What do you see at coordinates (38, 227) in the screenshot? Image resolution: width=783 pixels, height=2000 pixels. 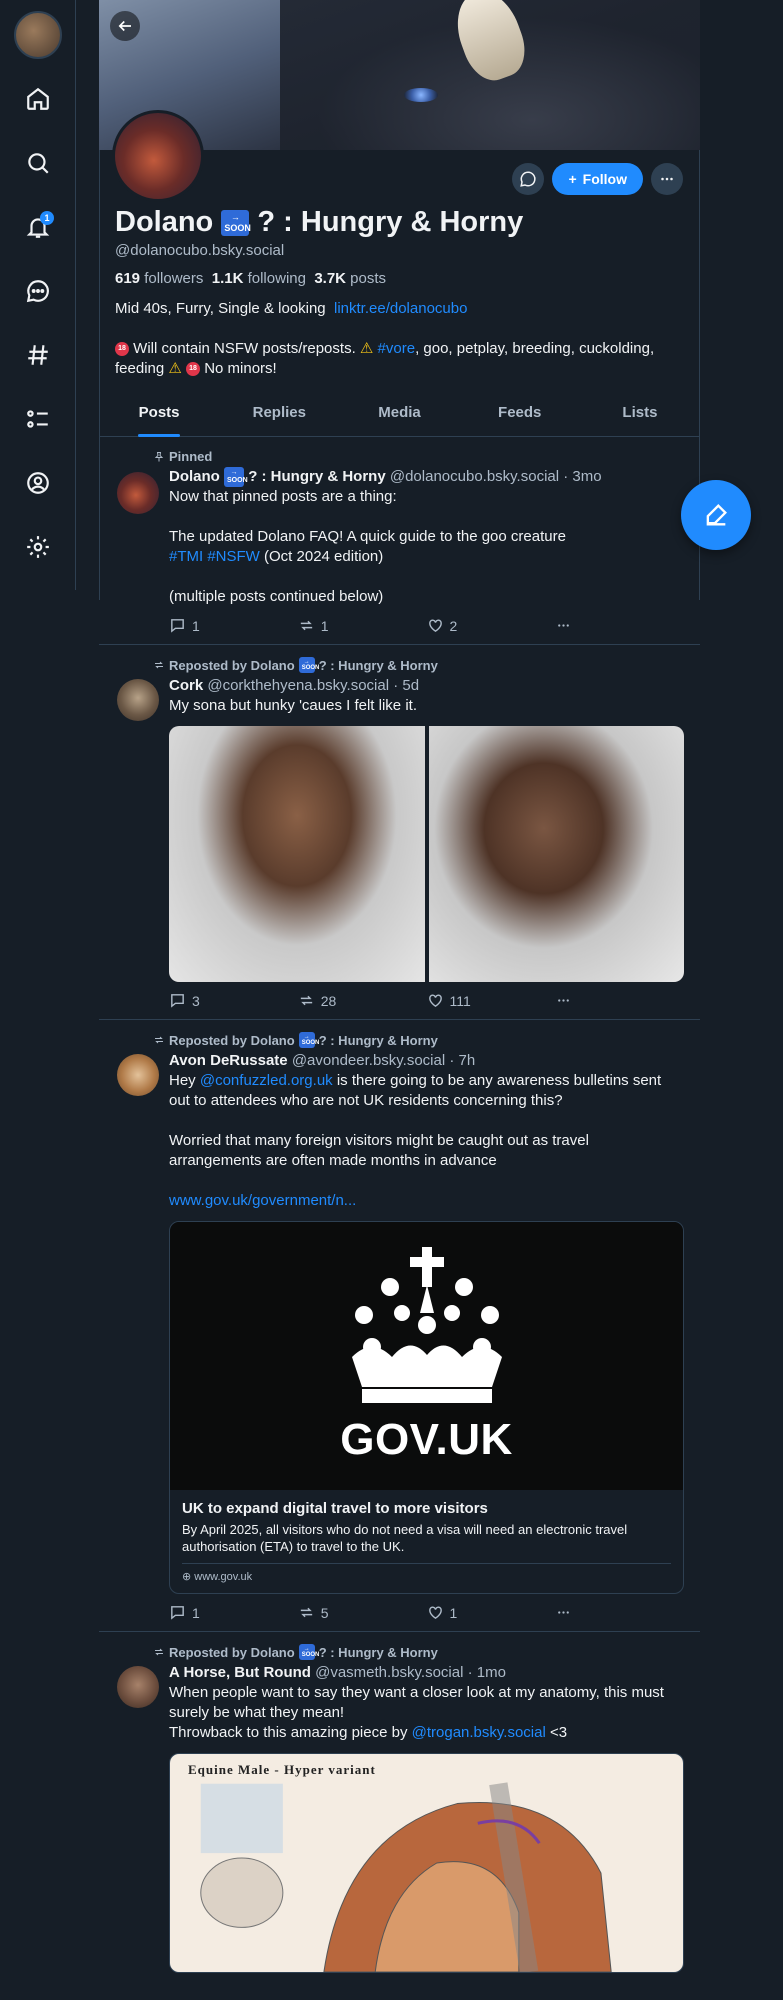 I see `bell-icon: 1` at bounding box center [38, 227].